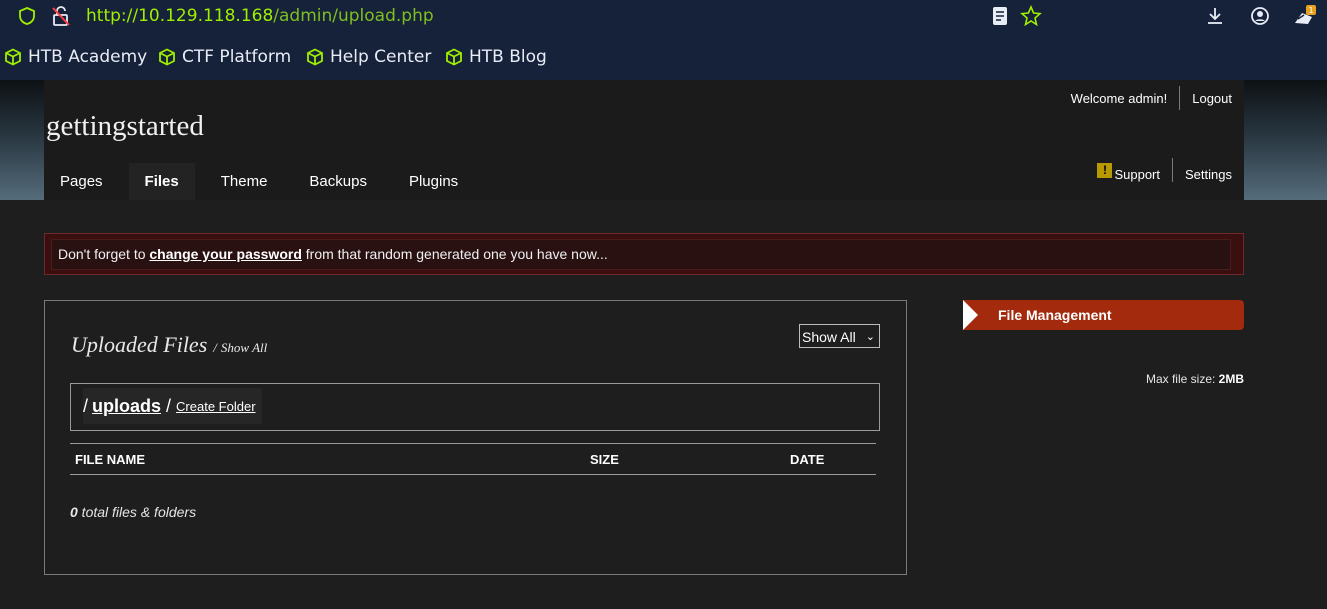 The width and height of the screenshot is (1327, 609). What do you see at coordinates (1231, 379) in the screenshot?
I see `max-size-value: 2MB` at bounding box center [1231, 379].